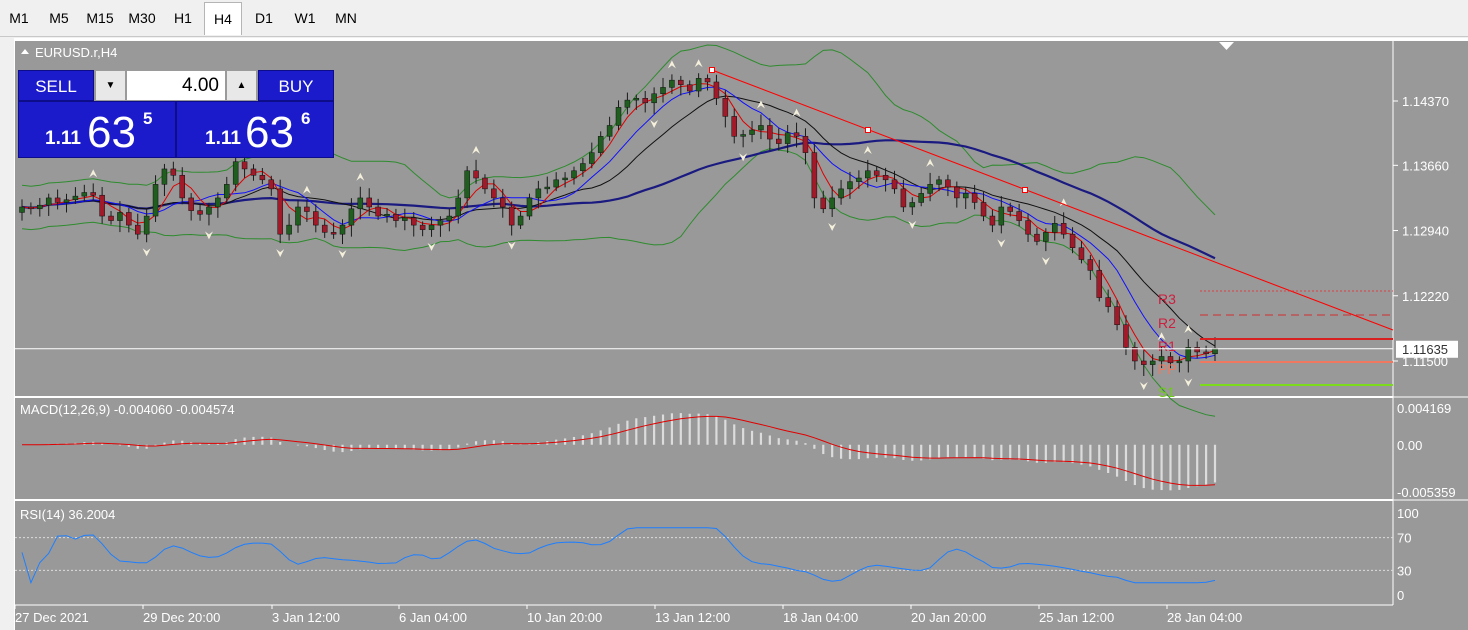  Describe the element at coordinates (1404, 538) in the screenshot. I see `rsi-tick-label: 70` at that location.